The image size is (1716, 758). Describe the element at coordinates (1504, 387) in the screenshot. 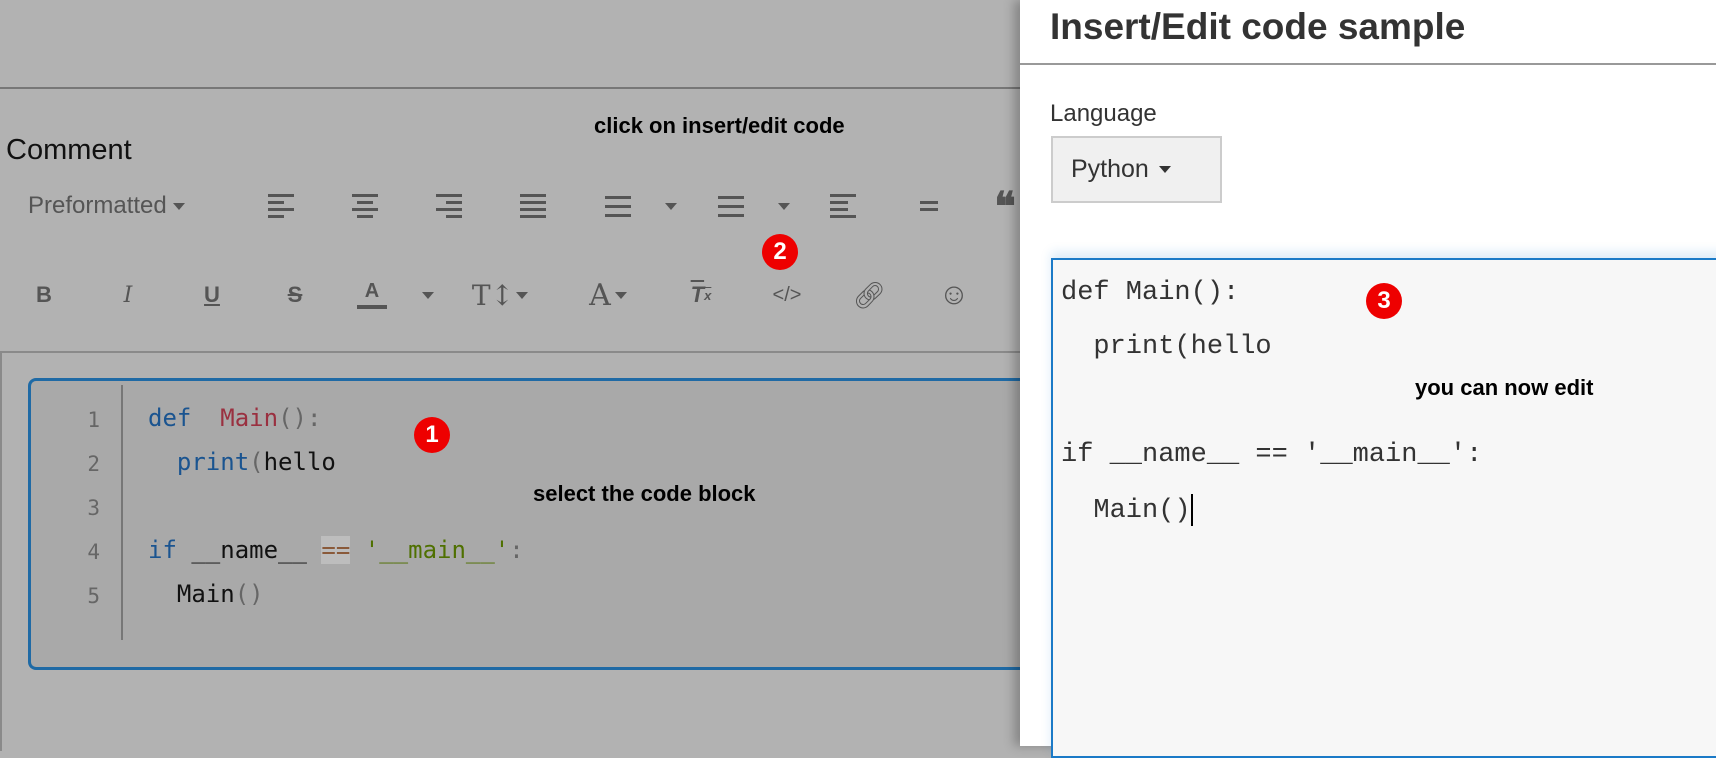

I see `annotation-edit: you can now edit` at that location.